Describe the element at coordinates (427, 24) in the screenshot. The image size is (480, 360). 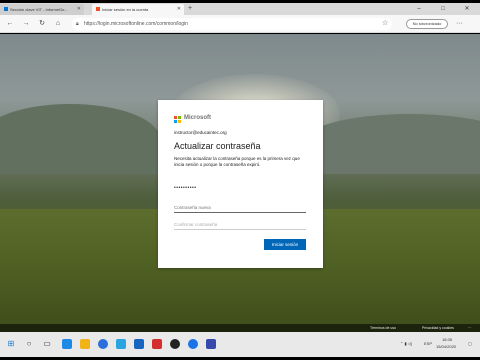
I see `sync-account-button: No sincronizado` at that location.